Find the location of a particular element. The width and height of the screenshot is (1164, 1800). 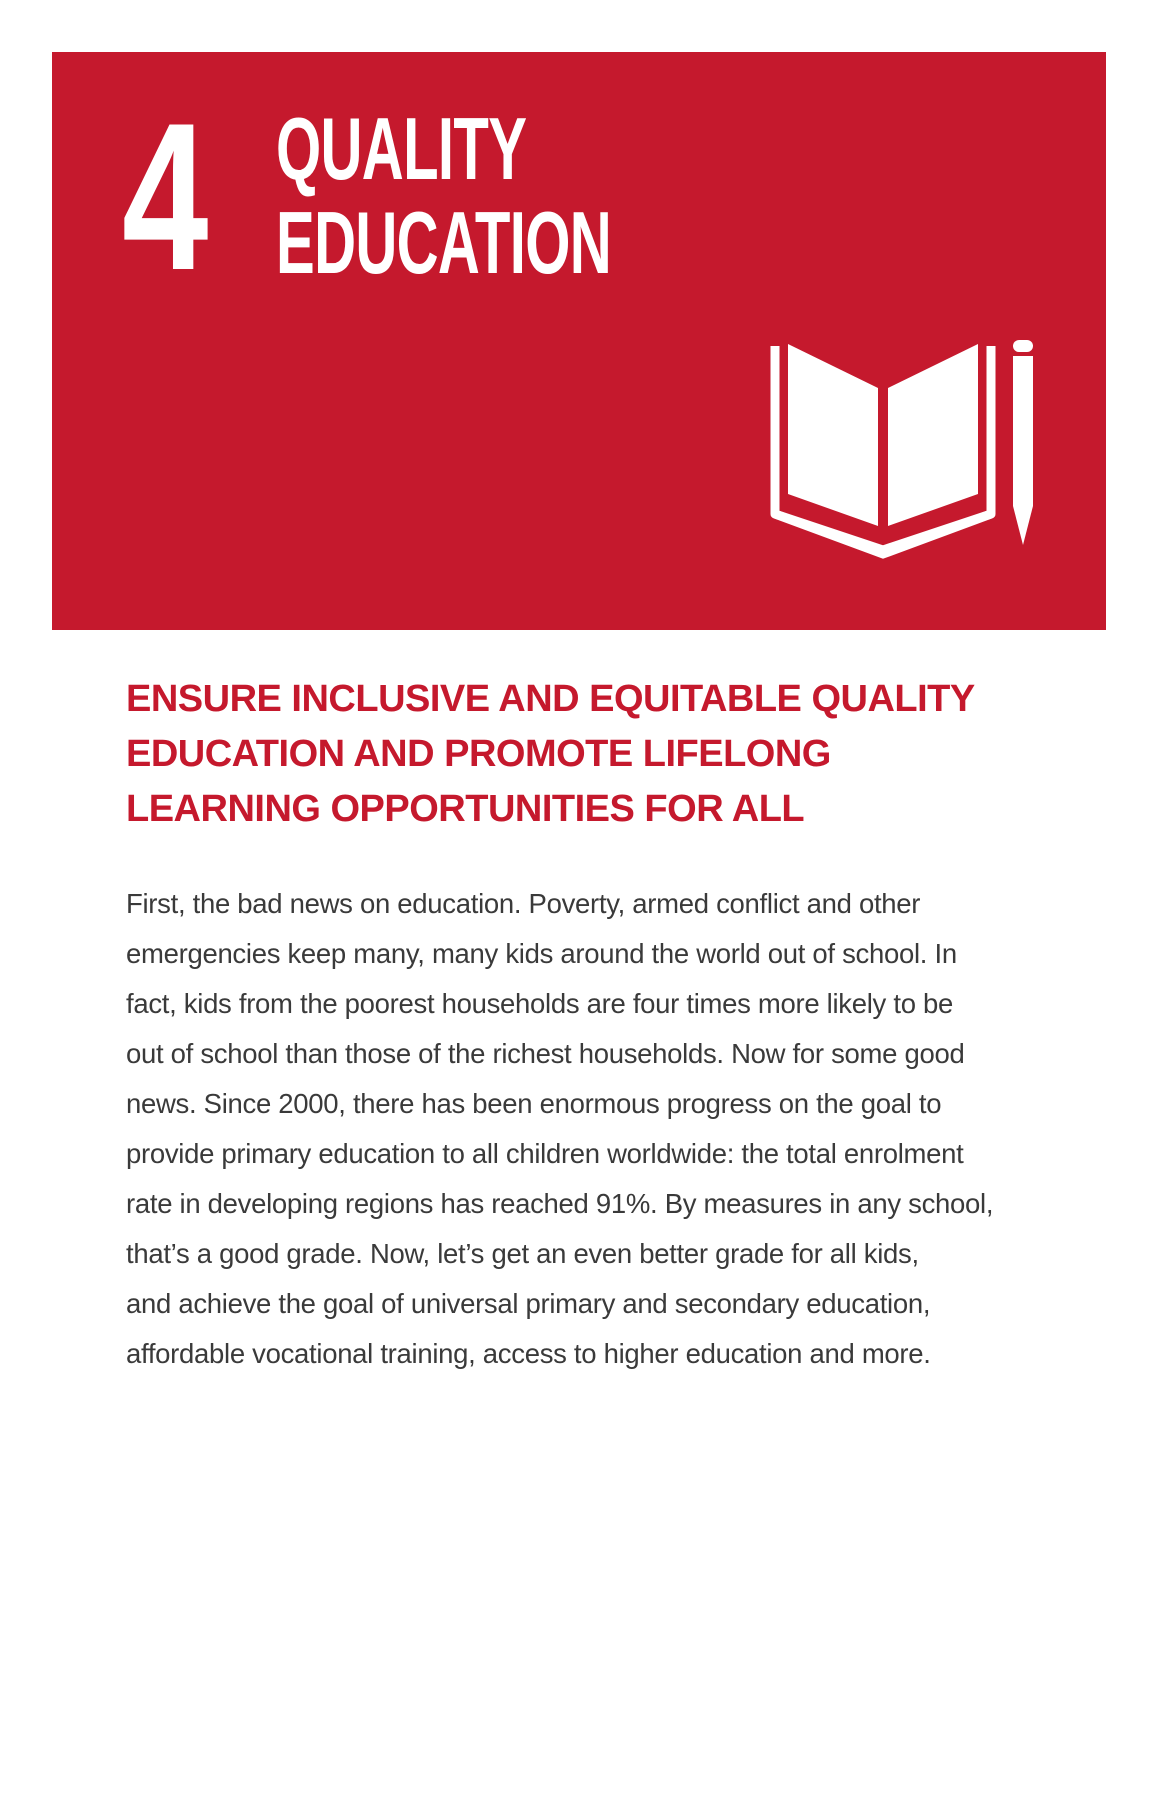

goal-title-line: QUALITY is located at coordinates (401, 148).